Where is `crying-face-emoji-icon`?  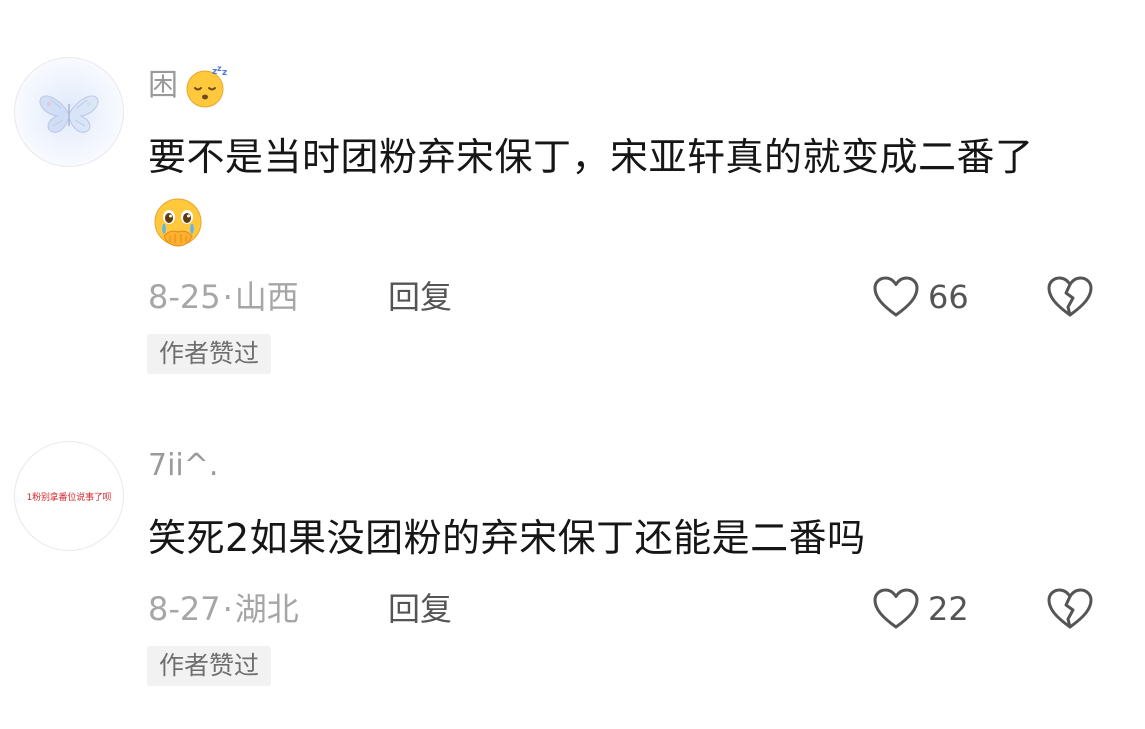 crying-face-emoji-icon is located at coordinates (178, 222).